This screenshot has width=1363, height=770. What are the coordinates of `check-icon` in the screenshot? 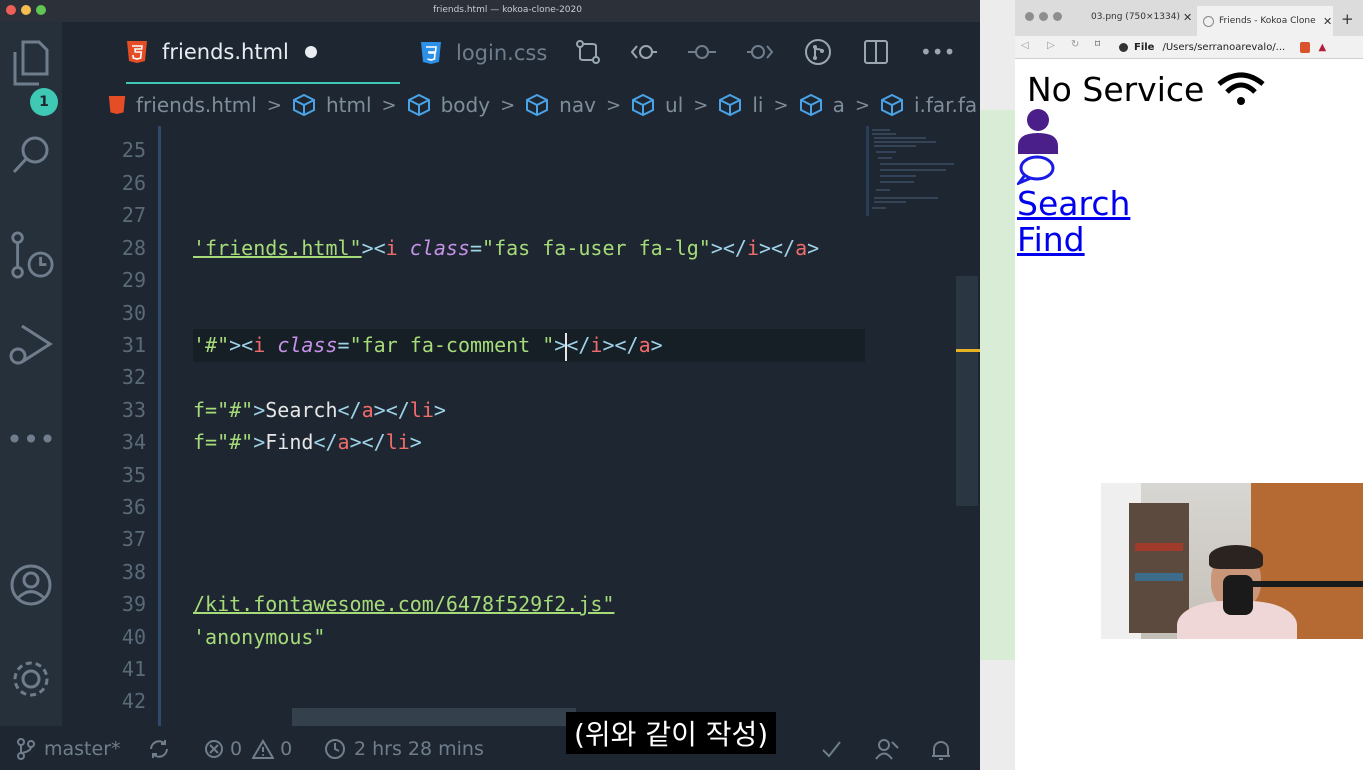 It's located at (831, 749).